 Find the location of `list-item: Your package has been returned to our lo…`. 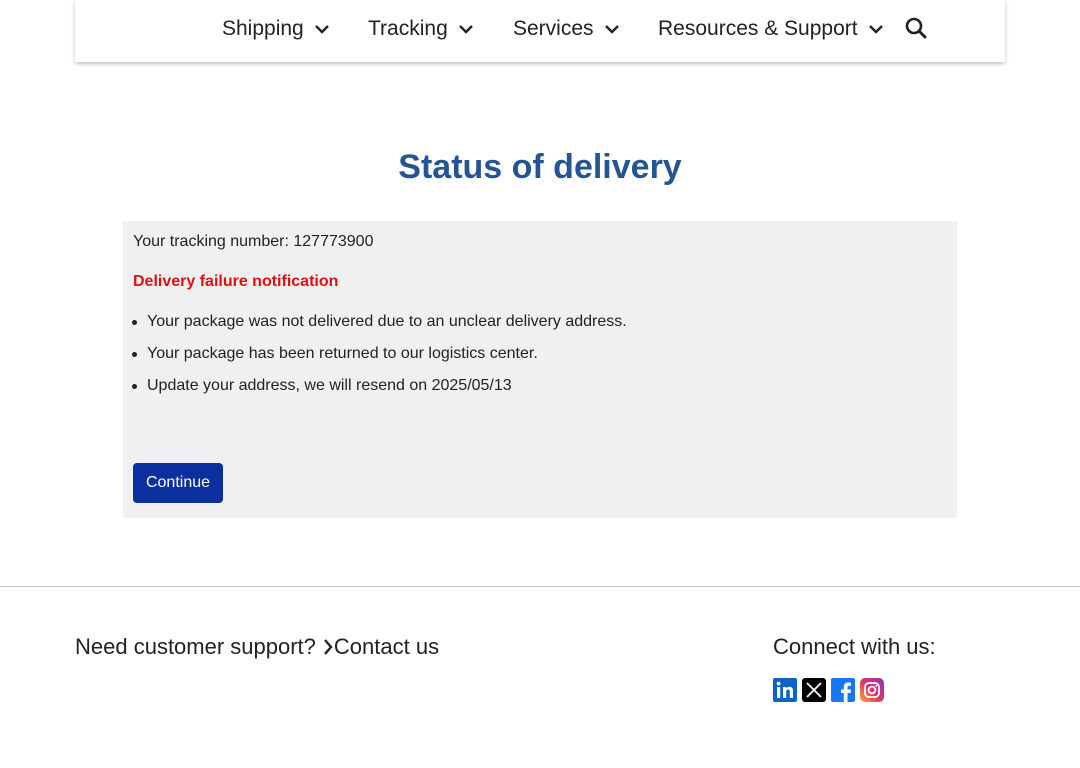

list-item: Your package has been returned to our lo… is located at coordinates (379, 361).